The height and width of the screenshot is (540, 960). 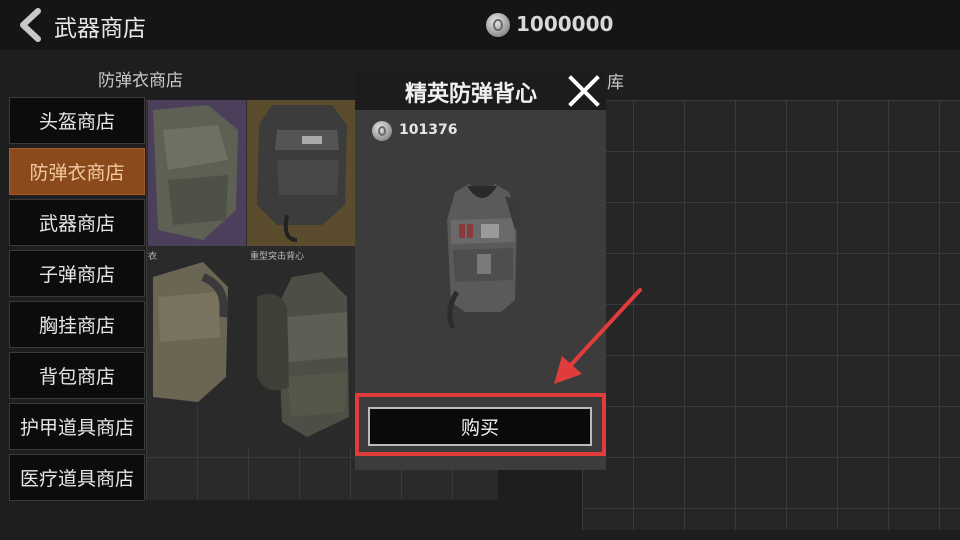 What do you see at coordinates (77, 120) in the screenshot?
I see `sidebar-item-helmet-shop: 头盔商店` at bounding box center [77, 120].